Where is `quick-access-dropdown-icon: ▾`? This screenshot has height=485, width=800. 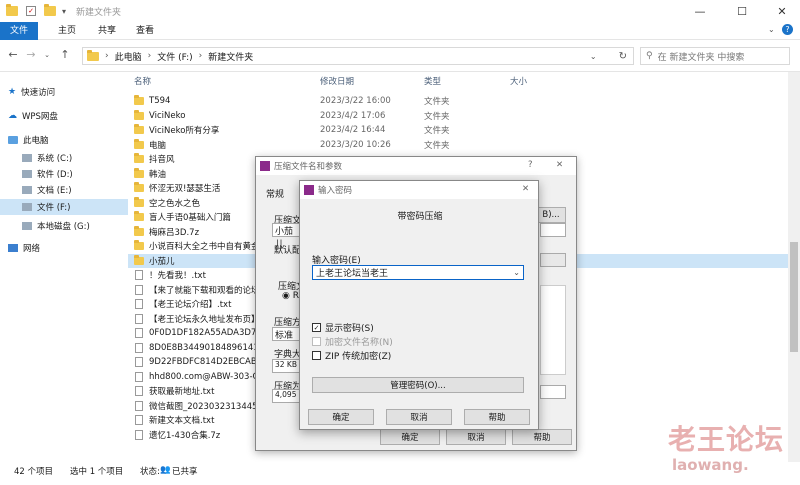
quick-access-dropdown-icon: ▾ is located at coordinates (64, 11).